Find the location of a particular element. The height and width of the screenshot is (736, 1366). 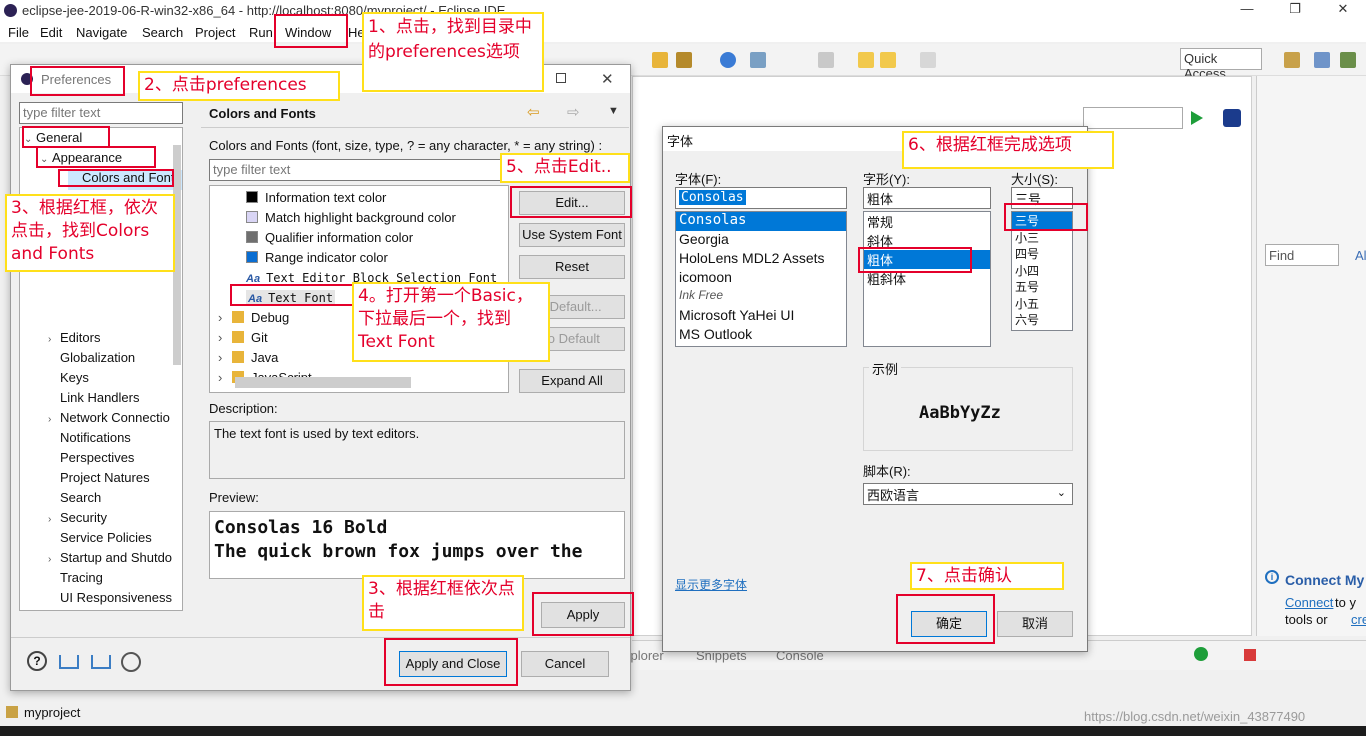

run-server-icon is located at coordinates (1201, 654).